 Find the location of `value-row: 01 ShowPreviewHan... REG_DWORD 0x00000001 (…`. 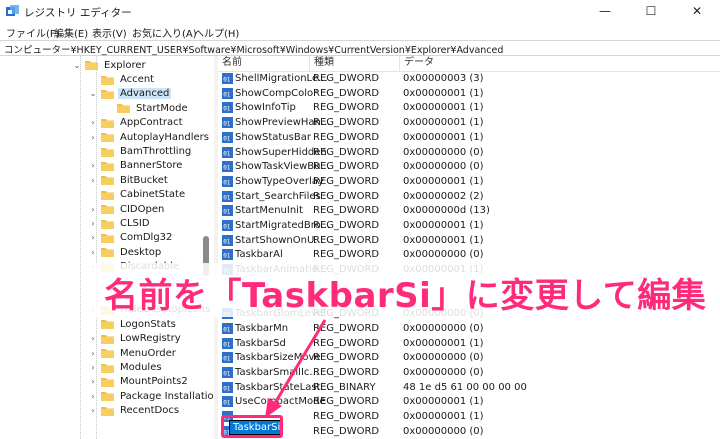

value-row: 01 ShowPreviewHan... REG_DWORD 0x00000001 (… is located at coordinates (469, 123).